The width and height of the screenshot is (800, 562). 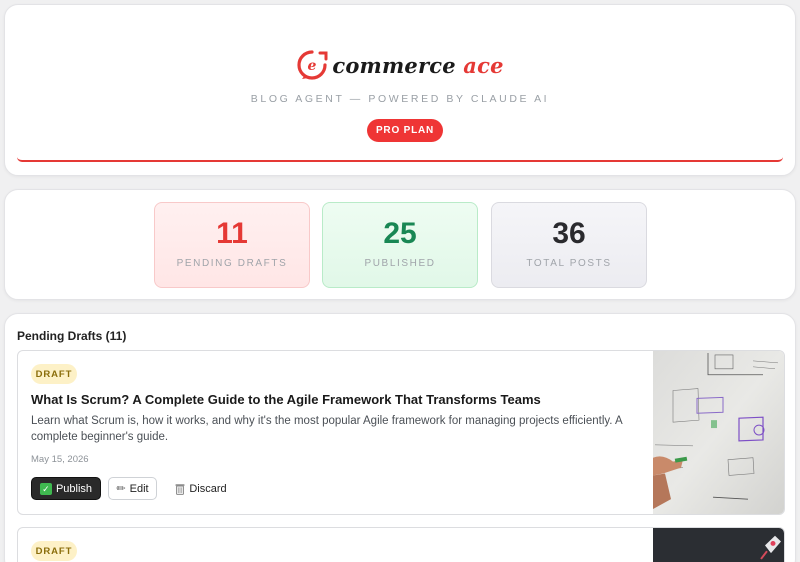 I want to click on publish-button: ✓ Publish, so click(x=66, y=488).